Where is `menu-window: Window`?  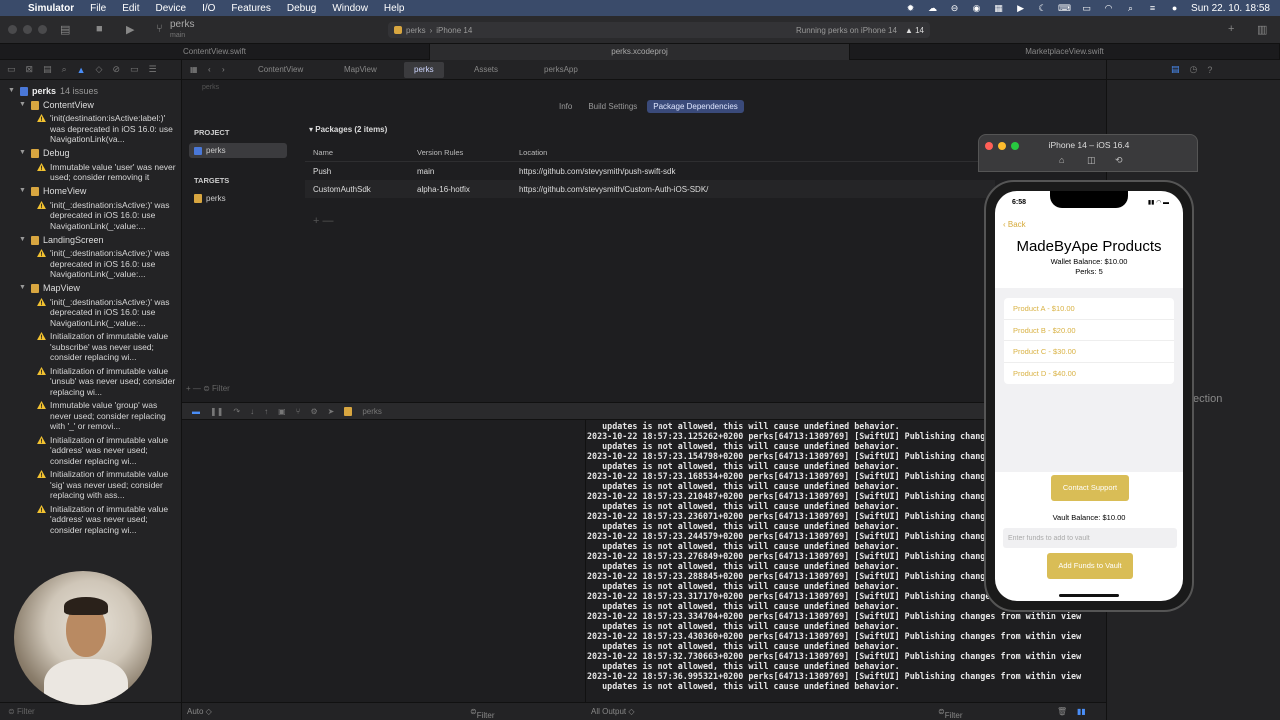
menu-window: Window is located at coordinates (350, 8).